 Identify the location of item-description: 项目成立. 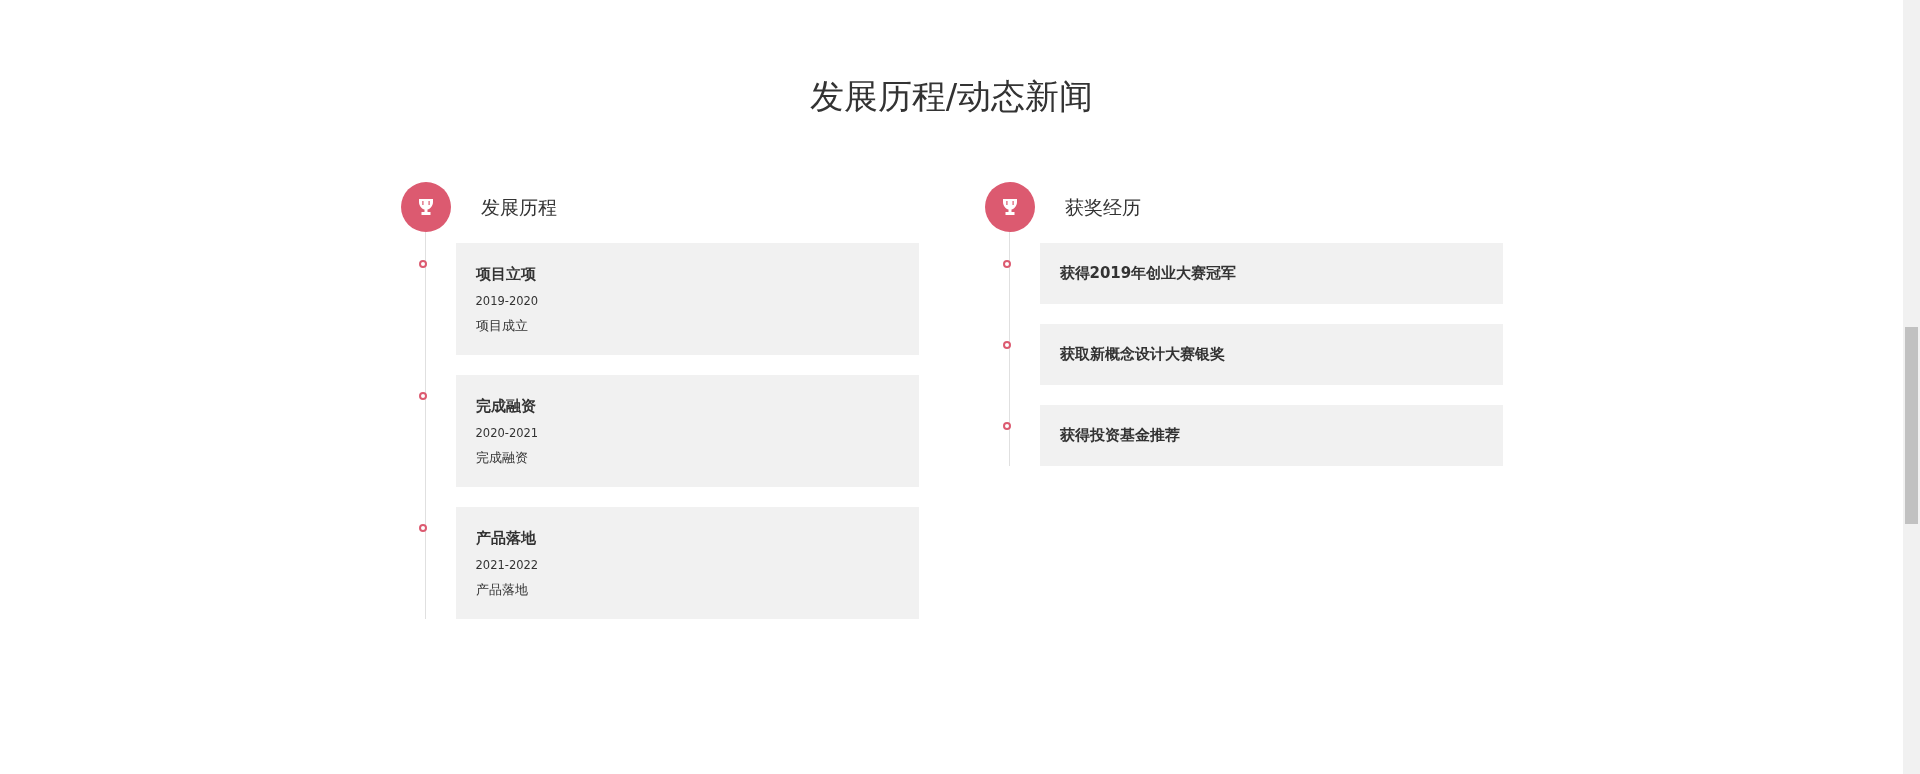
(502, 326).